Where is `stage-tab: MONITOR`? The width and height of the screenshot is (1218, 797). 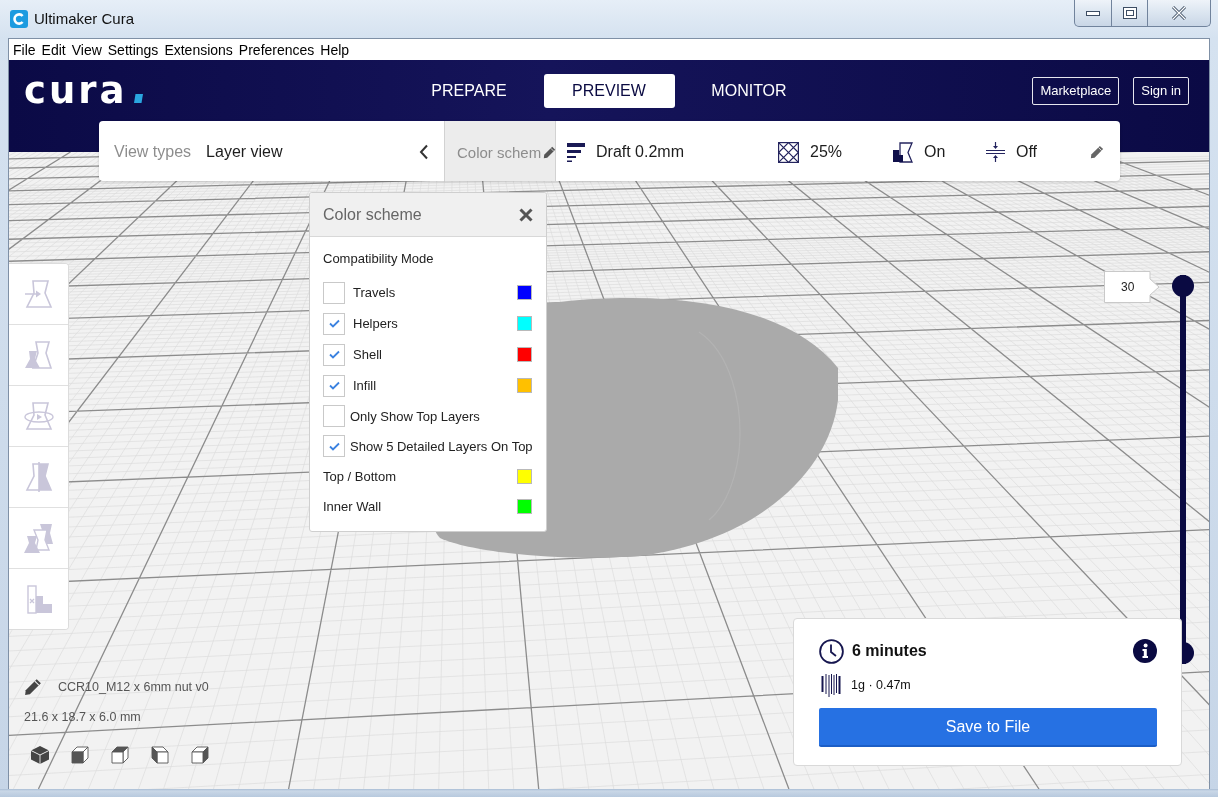
stage-tab: MONITOR is located at coordinates (749, 90).